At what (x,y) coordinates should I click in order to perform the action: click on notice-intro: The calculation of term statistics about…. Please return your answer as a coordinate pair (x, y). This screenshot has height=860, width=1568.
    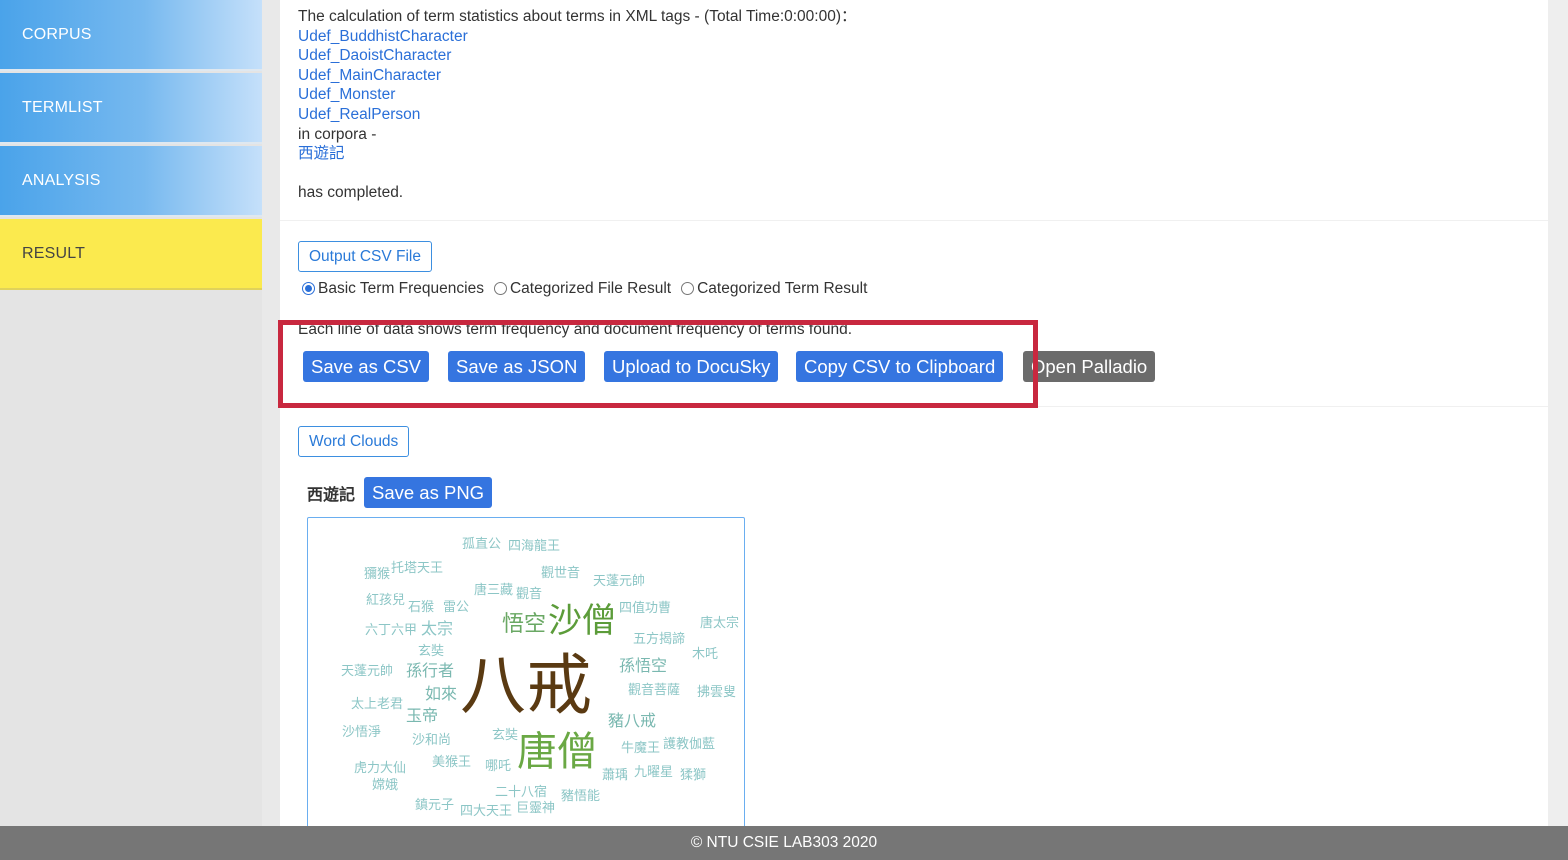
    Looking at the image, I should click on (577, 16).